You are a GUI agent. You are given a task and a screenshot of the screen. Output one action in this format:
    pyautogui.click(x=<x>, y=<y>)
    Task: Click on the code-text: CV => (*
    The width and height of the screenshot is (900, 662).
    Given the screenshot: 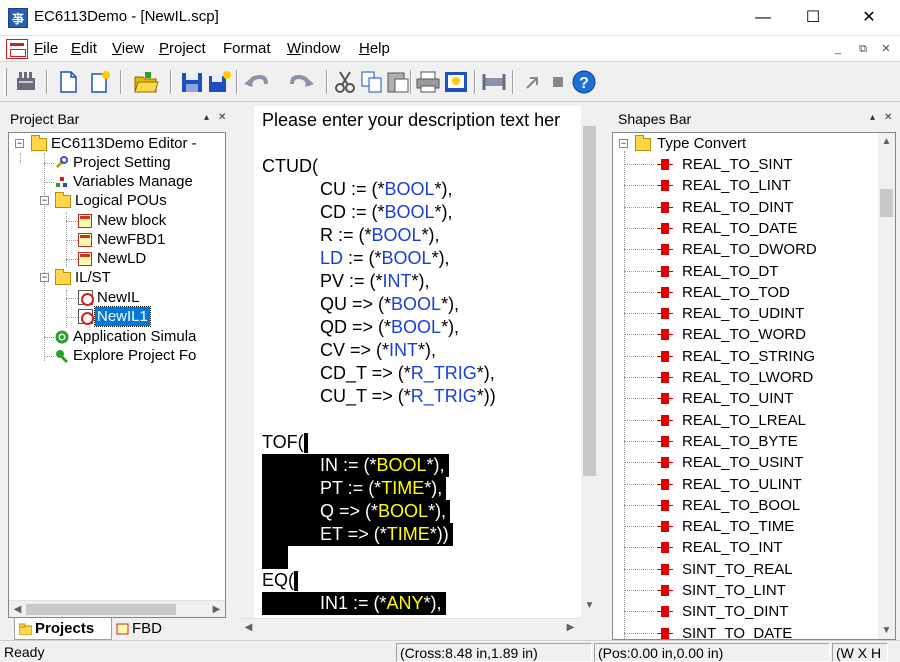 What is the action you would take?
    pyautogui.click(x=355, y=350)
    